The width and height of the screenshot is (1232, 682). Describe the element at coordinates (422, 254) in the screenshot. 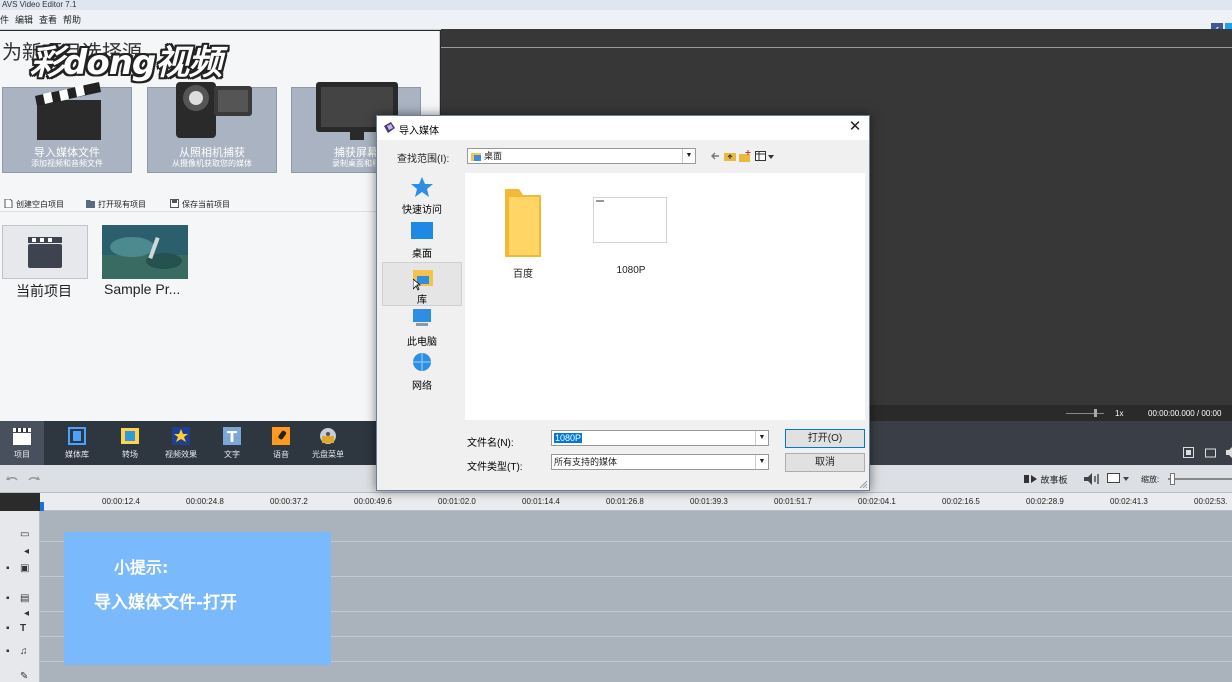

I see `place-label: 桌面` at that location.